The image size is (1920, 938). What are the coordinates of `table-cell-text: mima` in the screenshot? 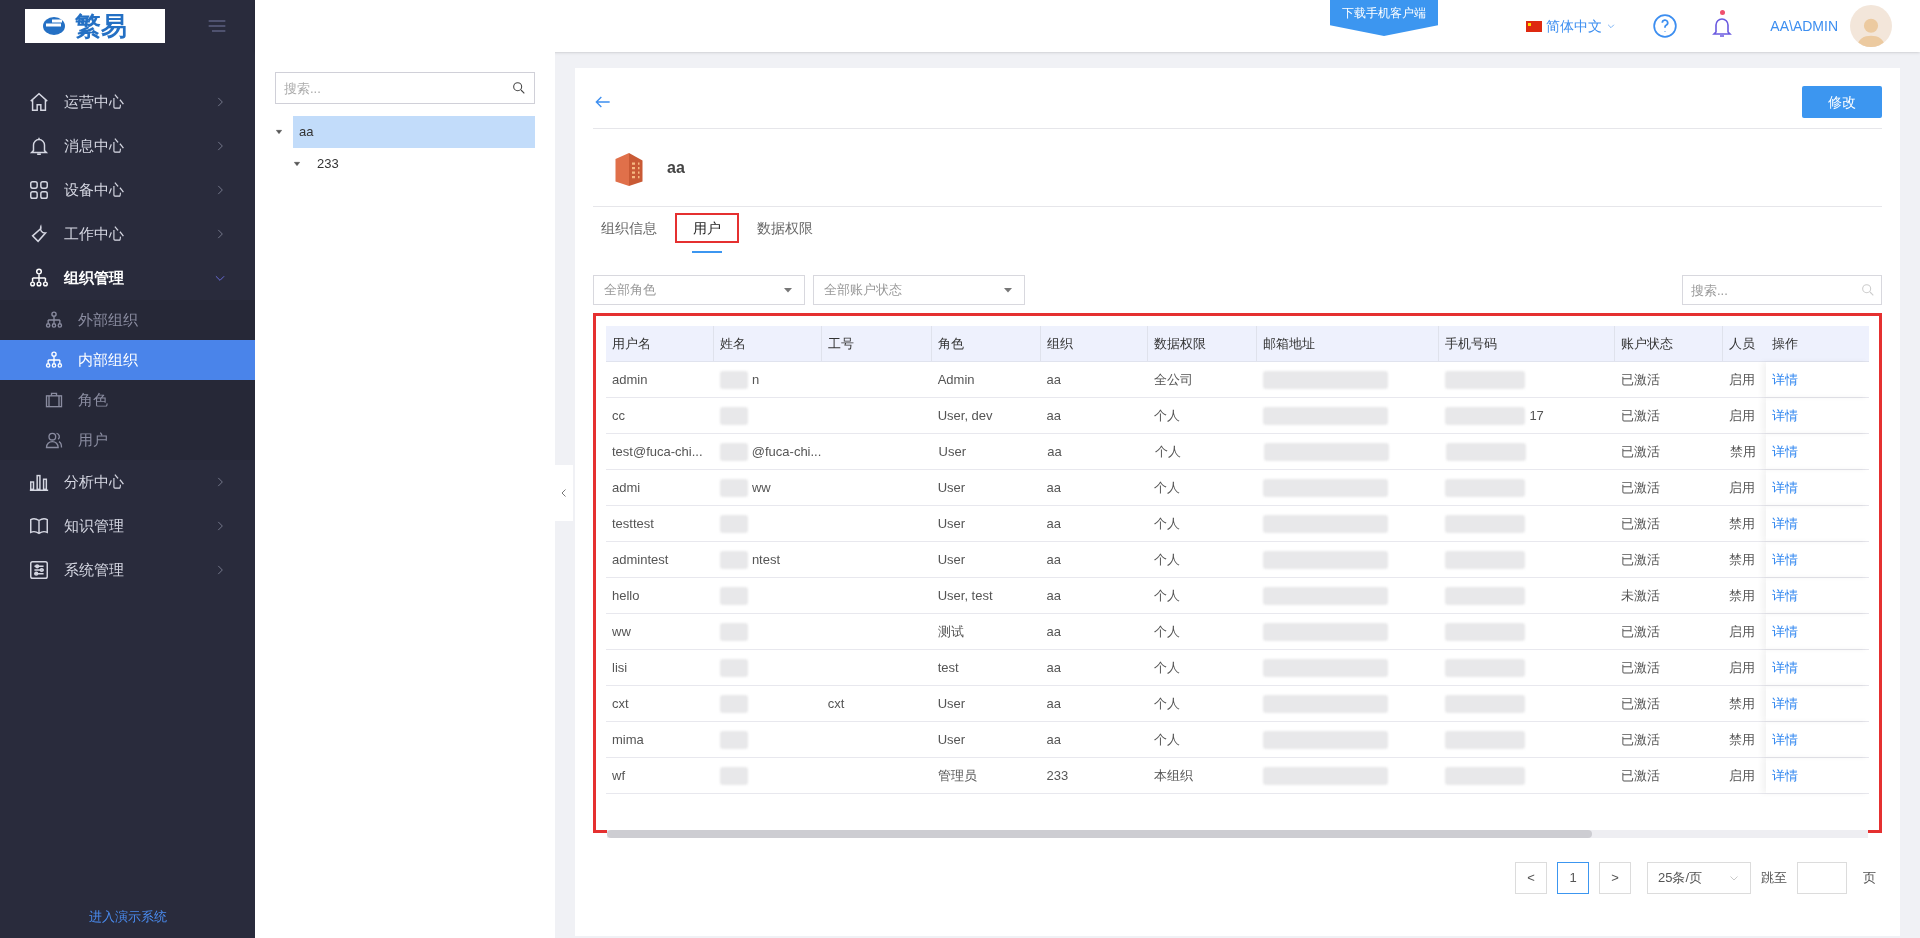 It's located at (628, 739).